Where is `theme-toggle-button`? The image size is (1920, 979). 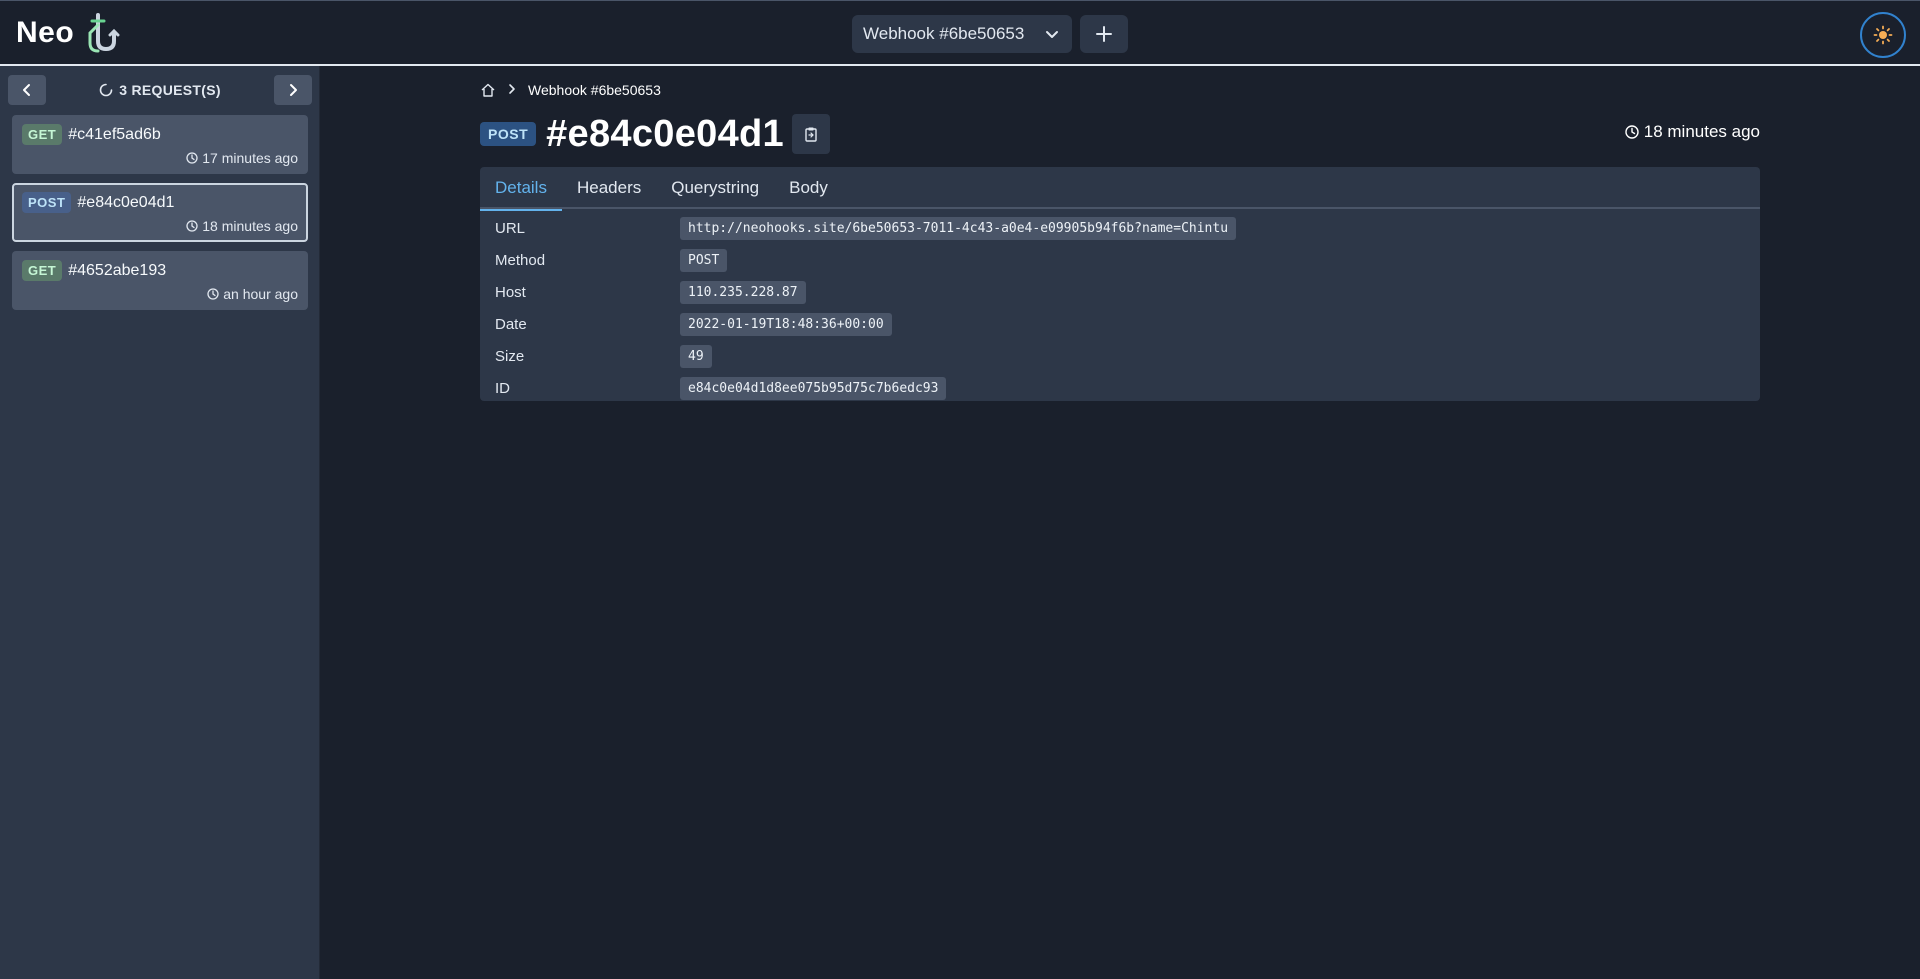
theme-toggle-button is located at coordinates (1883, 35).